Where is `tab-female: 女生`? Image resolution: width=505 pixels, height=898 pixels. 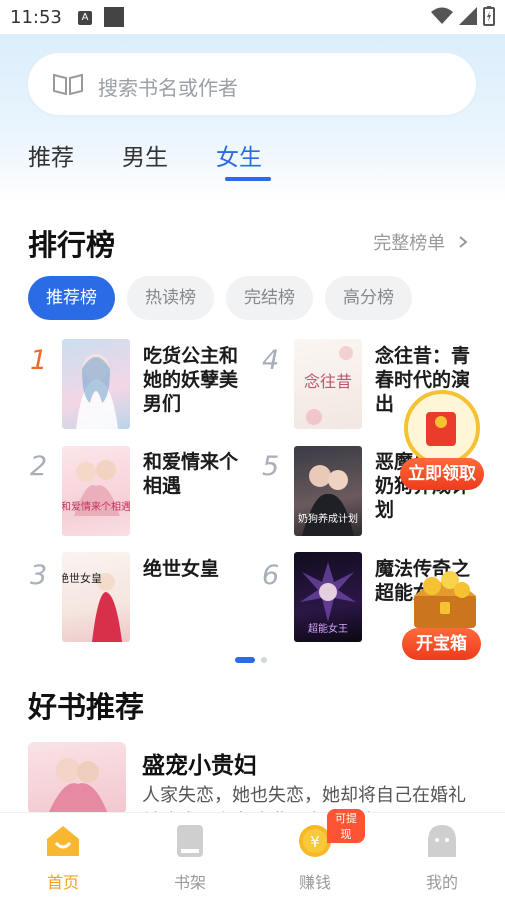
tab-female: 女生 is located at coordinates (239, 155).